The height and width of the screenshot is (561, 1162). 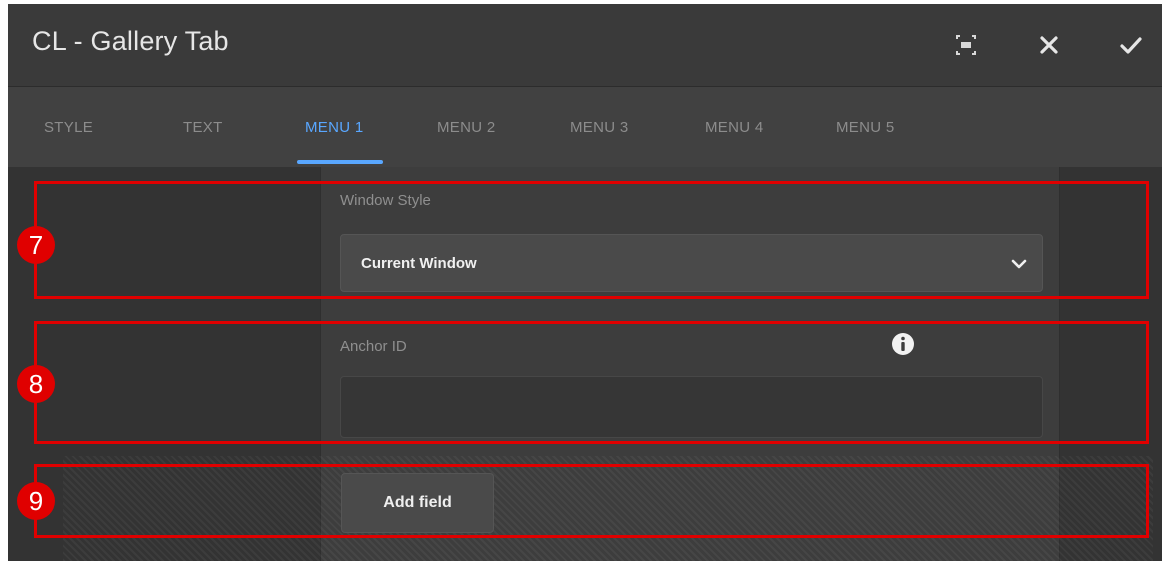 I want to click on title-bar: CL - Gallery Tab, so click(x=585, y=45).